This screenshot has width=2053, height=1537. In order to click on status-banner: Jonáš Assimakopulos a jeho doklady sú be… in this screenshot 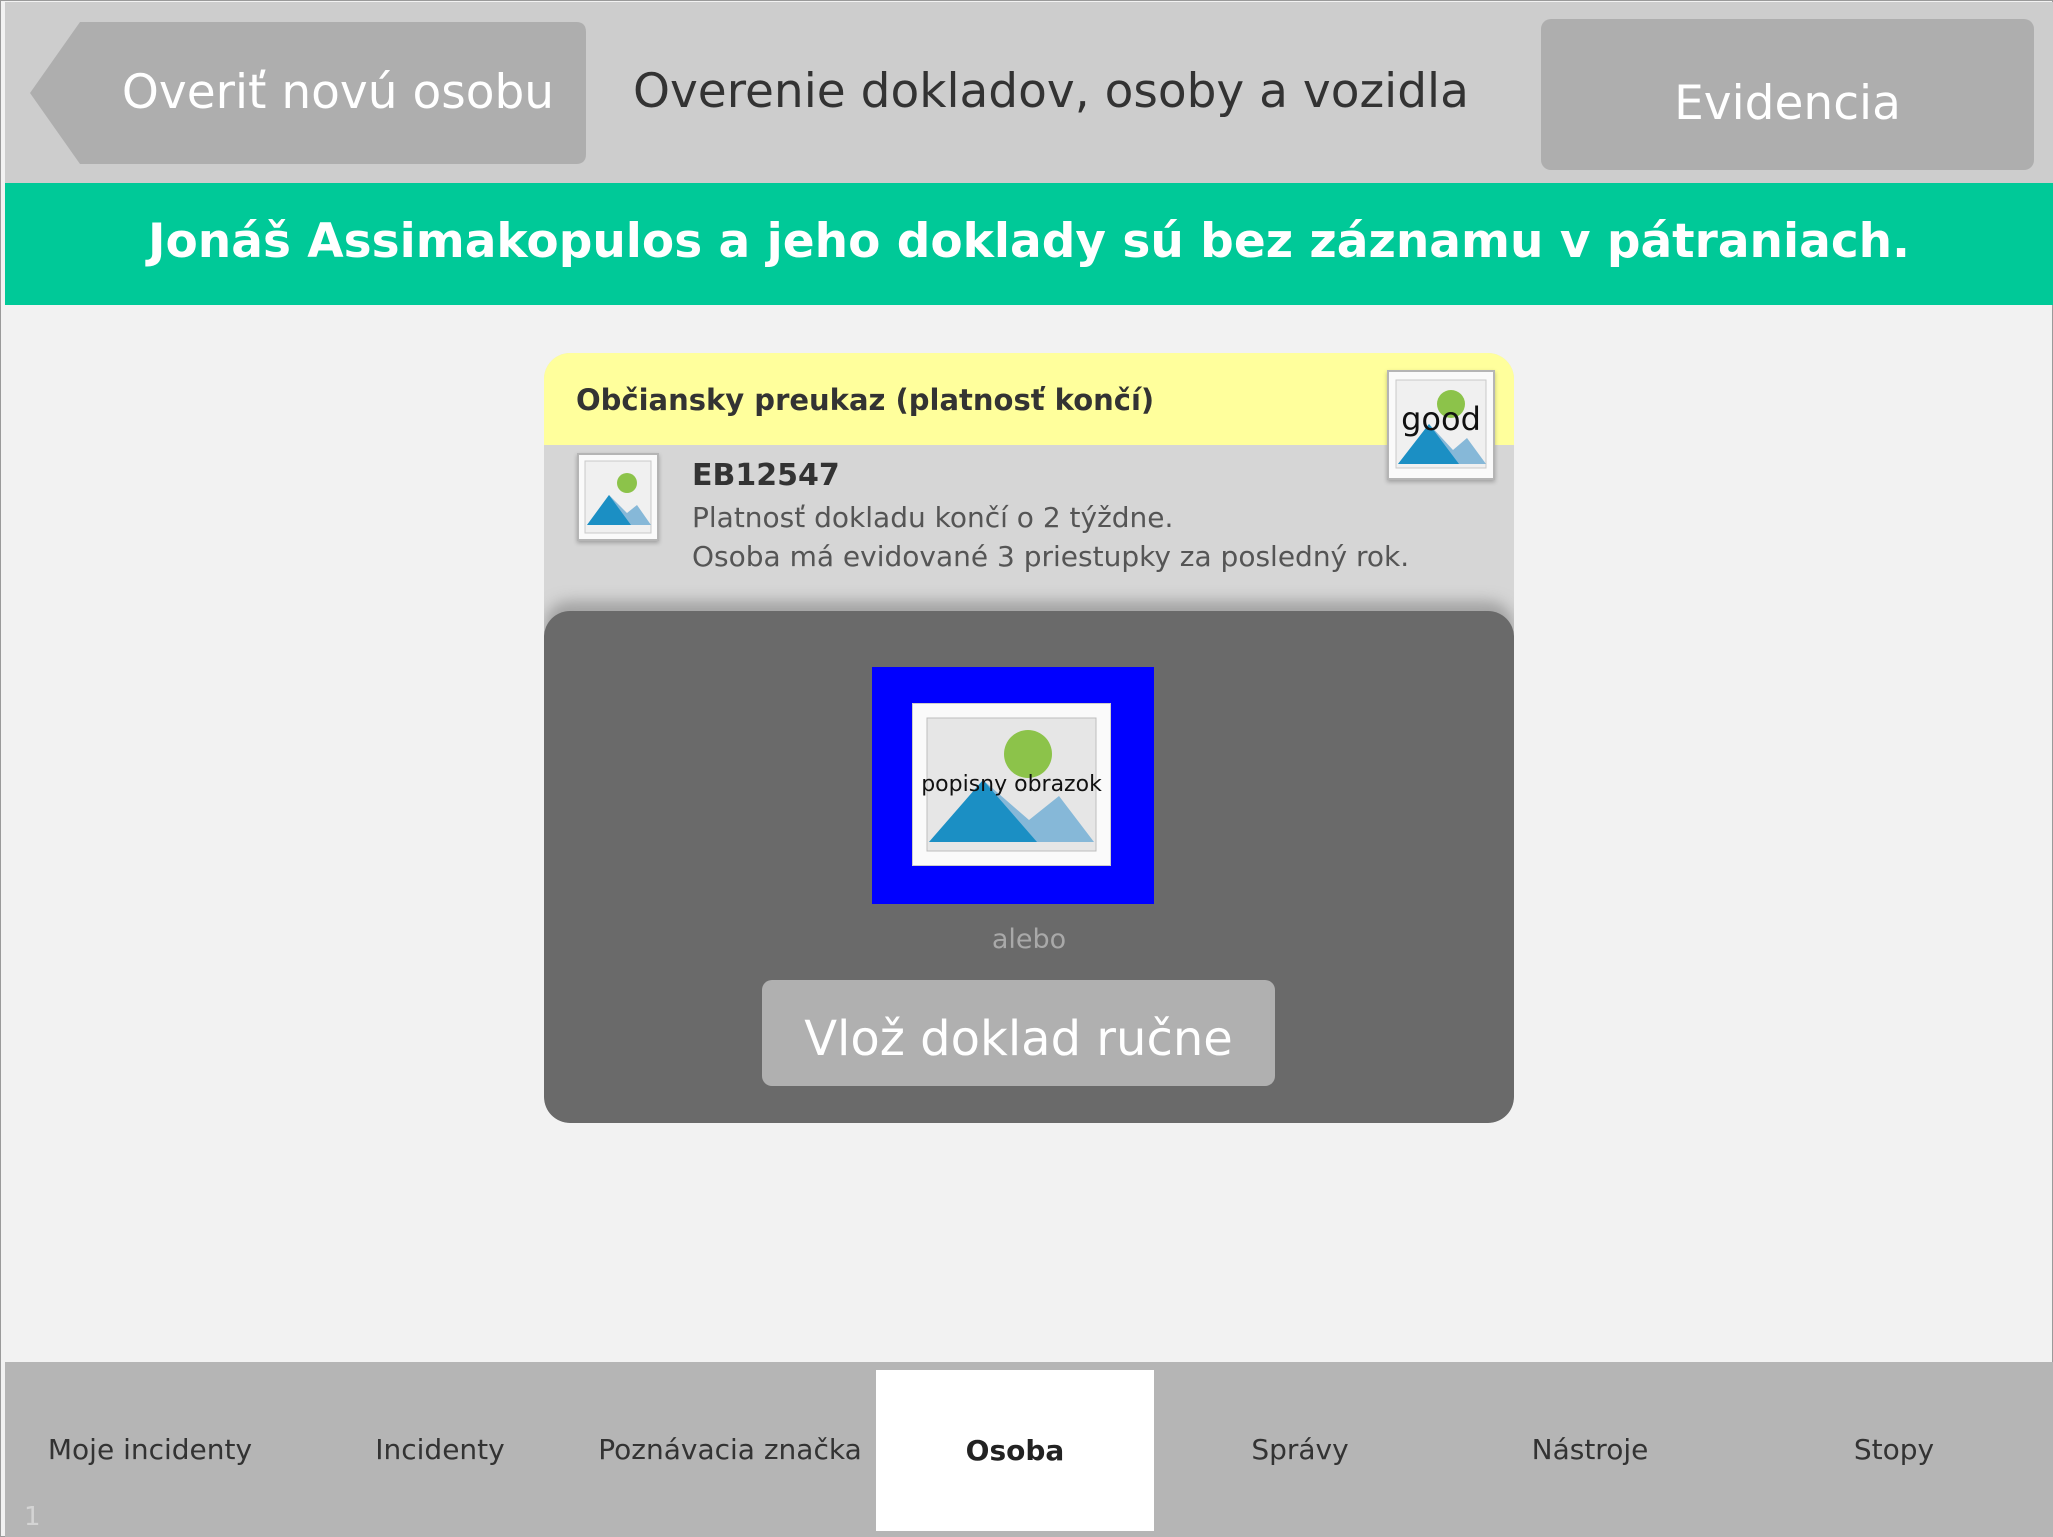, I will do `click(1029, 244)`.